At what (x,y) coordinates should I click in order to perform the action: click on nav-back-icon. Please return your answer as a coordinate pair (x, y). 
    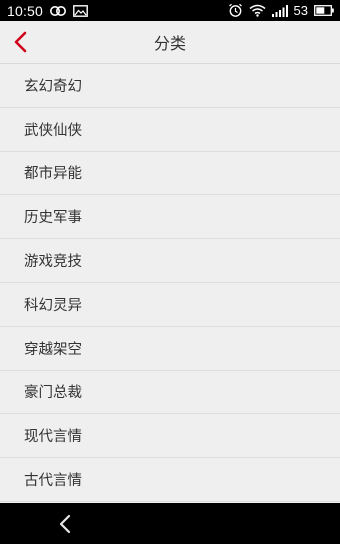
    Looking at the image, I should click on (65, 524).